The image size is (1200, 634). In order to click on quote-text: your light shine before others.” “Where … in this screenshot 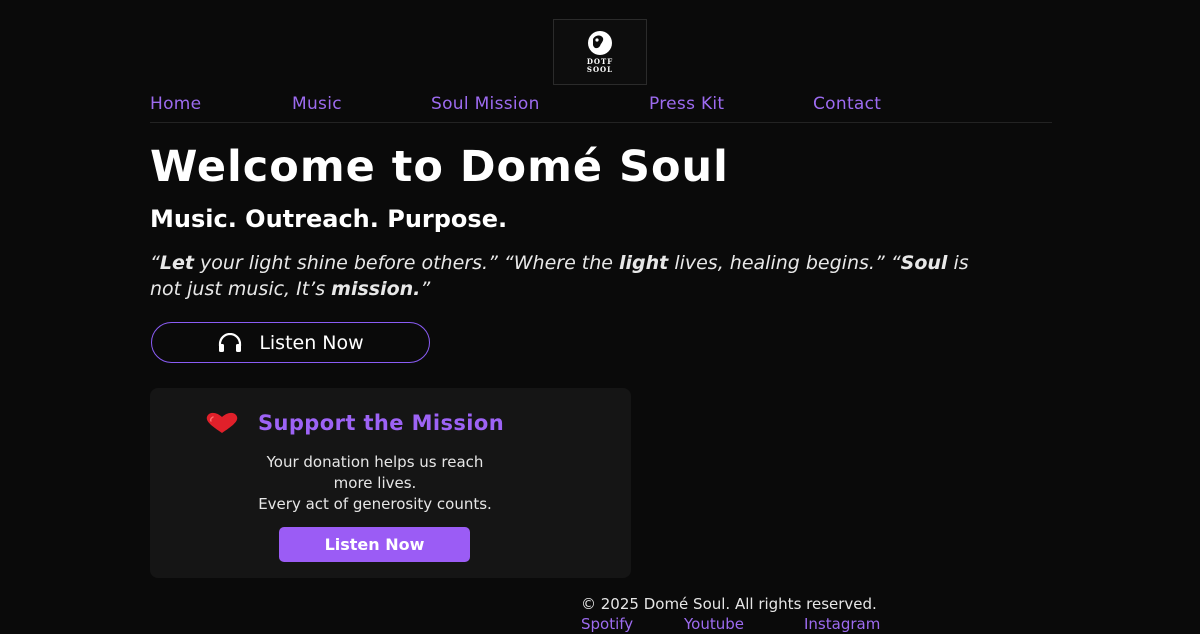, I will do `click(406, 263)`.